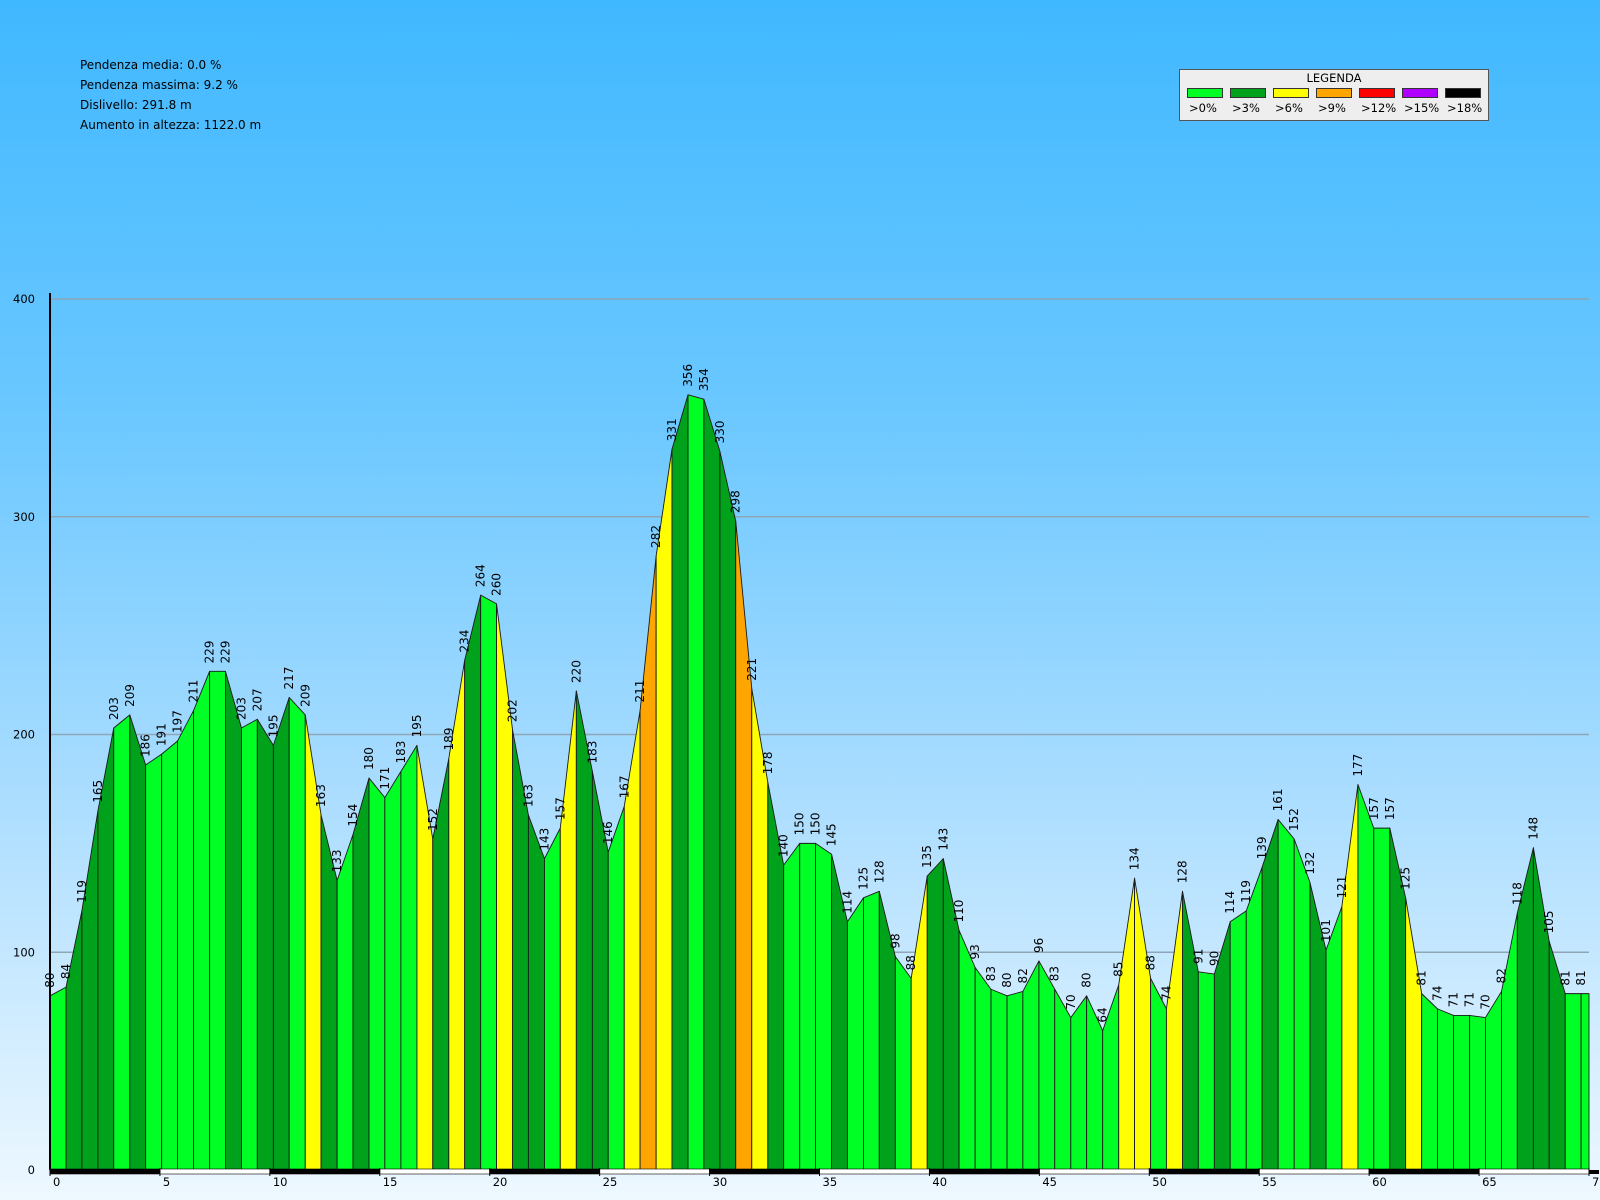 The image size is (1600, 1200). Describe the element at coordinates (1422, 977) in the screenshot. I see `elevation-label: 81` at that location.